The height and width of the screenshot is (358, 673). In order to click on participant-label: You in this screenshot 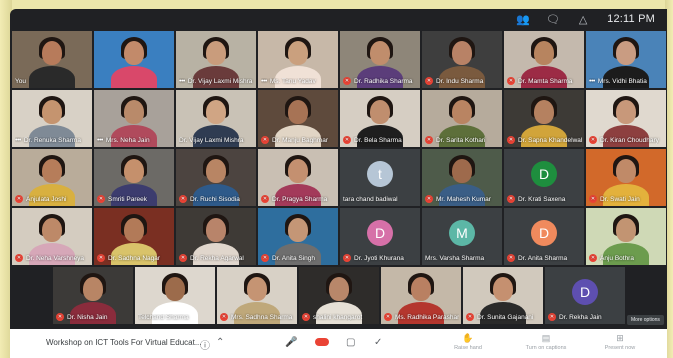, I will do `click(52, 81)`.